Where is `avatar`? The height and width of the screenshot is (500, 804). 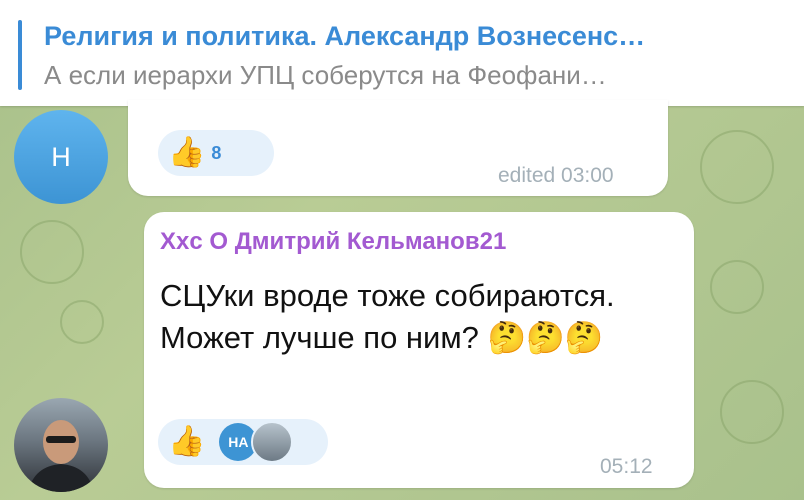 avatar is located at coordinates (61, 445).